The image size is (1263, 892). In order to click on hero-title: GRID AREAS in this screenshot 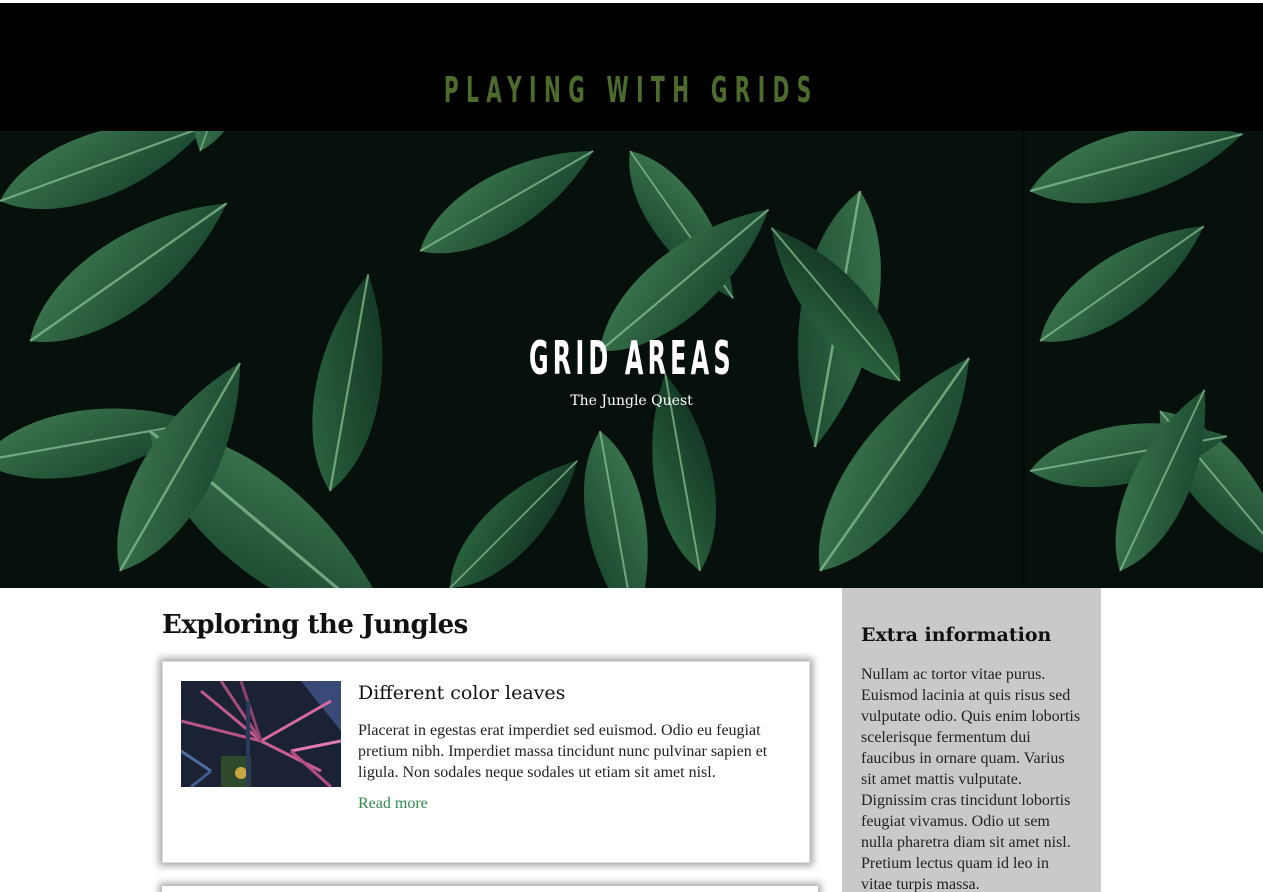, I will do `click(631, 358)`.